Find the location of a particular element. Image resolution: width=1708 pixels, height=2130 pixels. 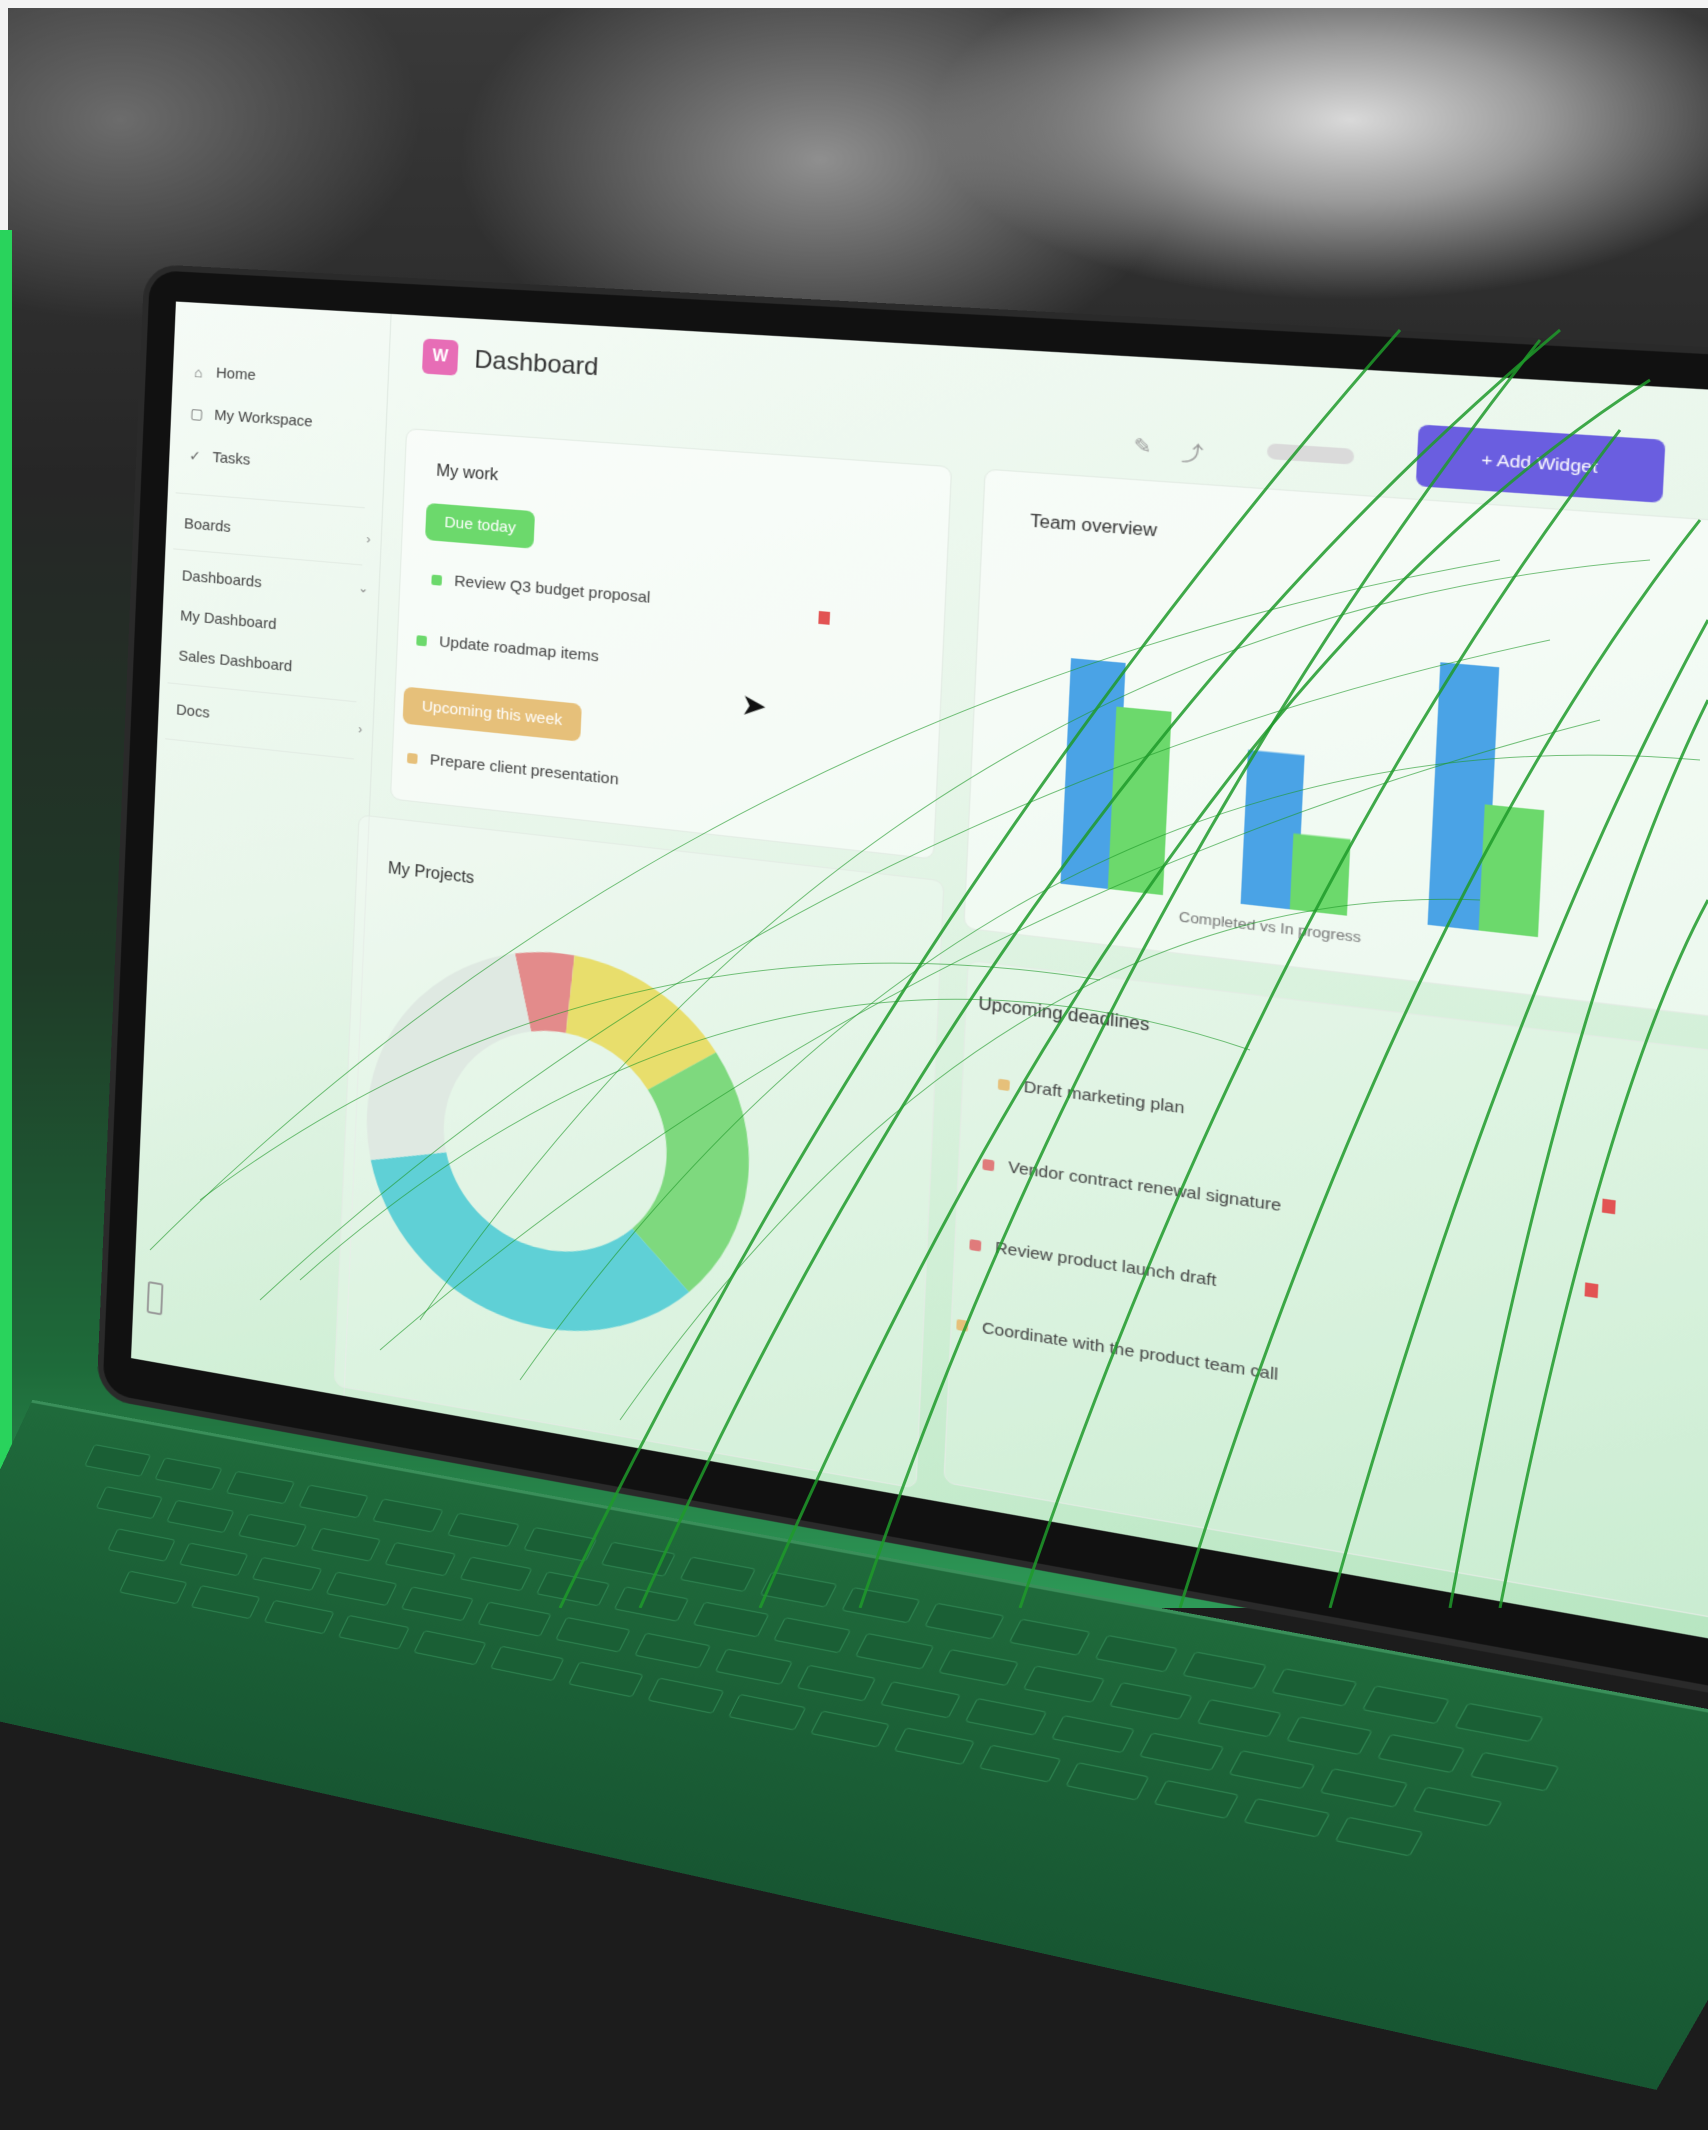

battery-icon is located at coordinates (155, 1298).